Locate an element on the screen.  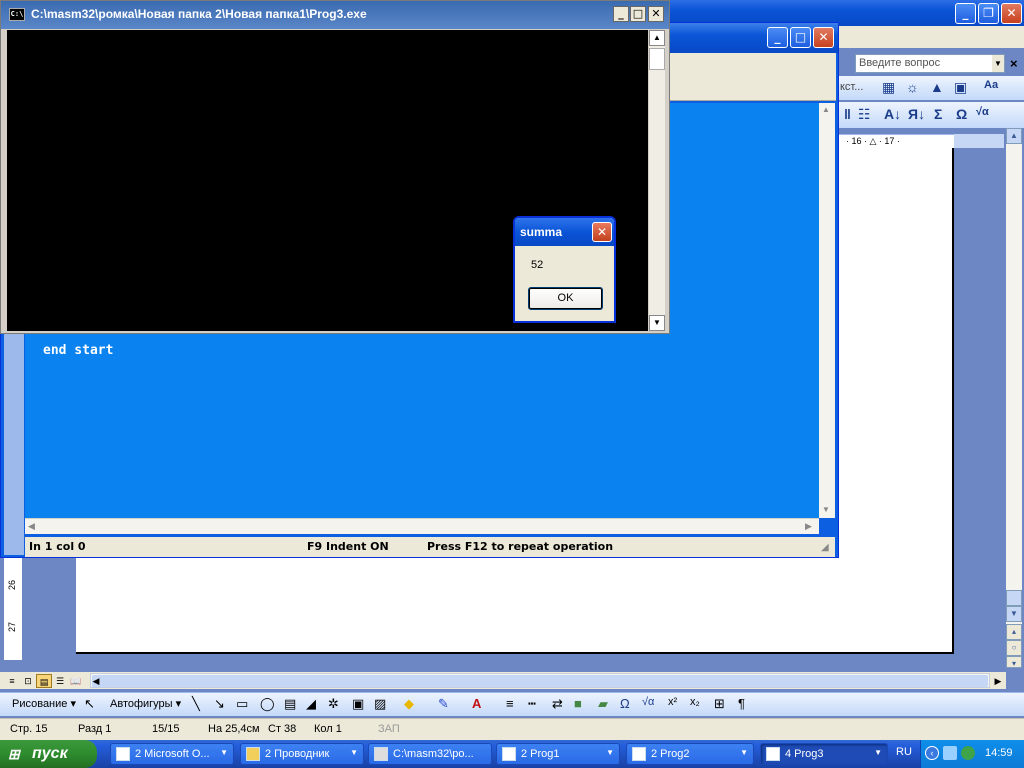
console-icon: C:\ is located at coordinates (17, 14).